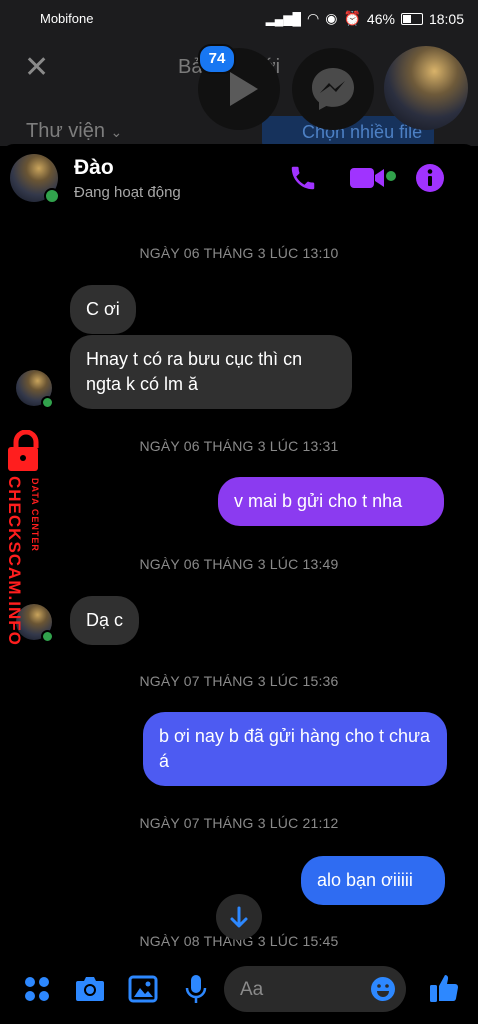  What do you see at coordinates (446, 18) in the screenshot?
I see `clock-time: 18:05` at bounding box center [446, 18].